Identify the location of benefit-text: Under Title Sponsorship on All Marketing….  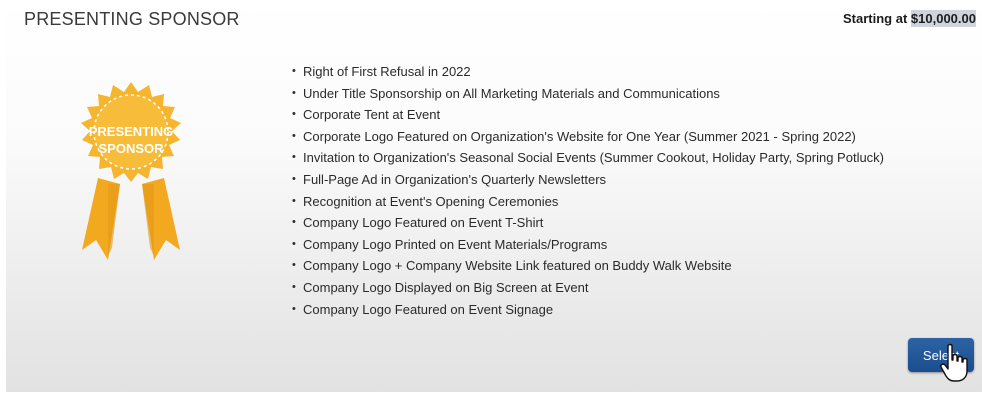
(511, 93).